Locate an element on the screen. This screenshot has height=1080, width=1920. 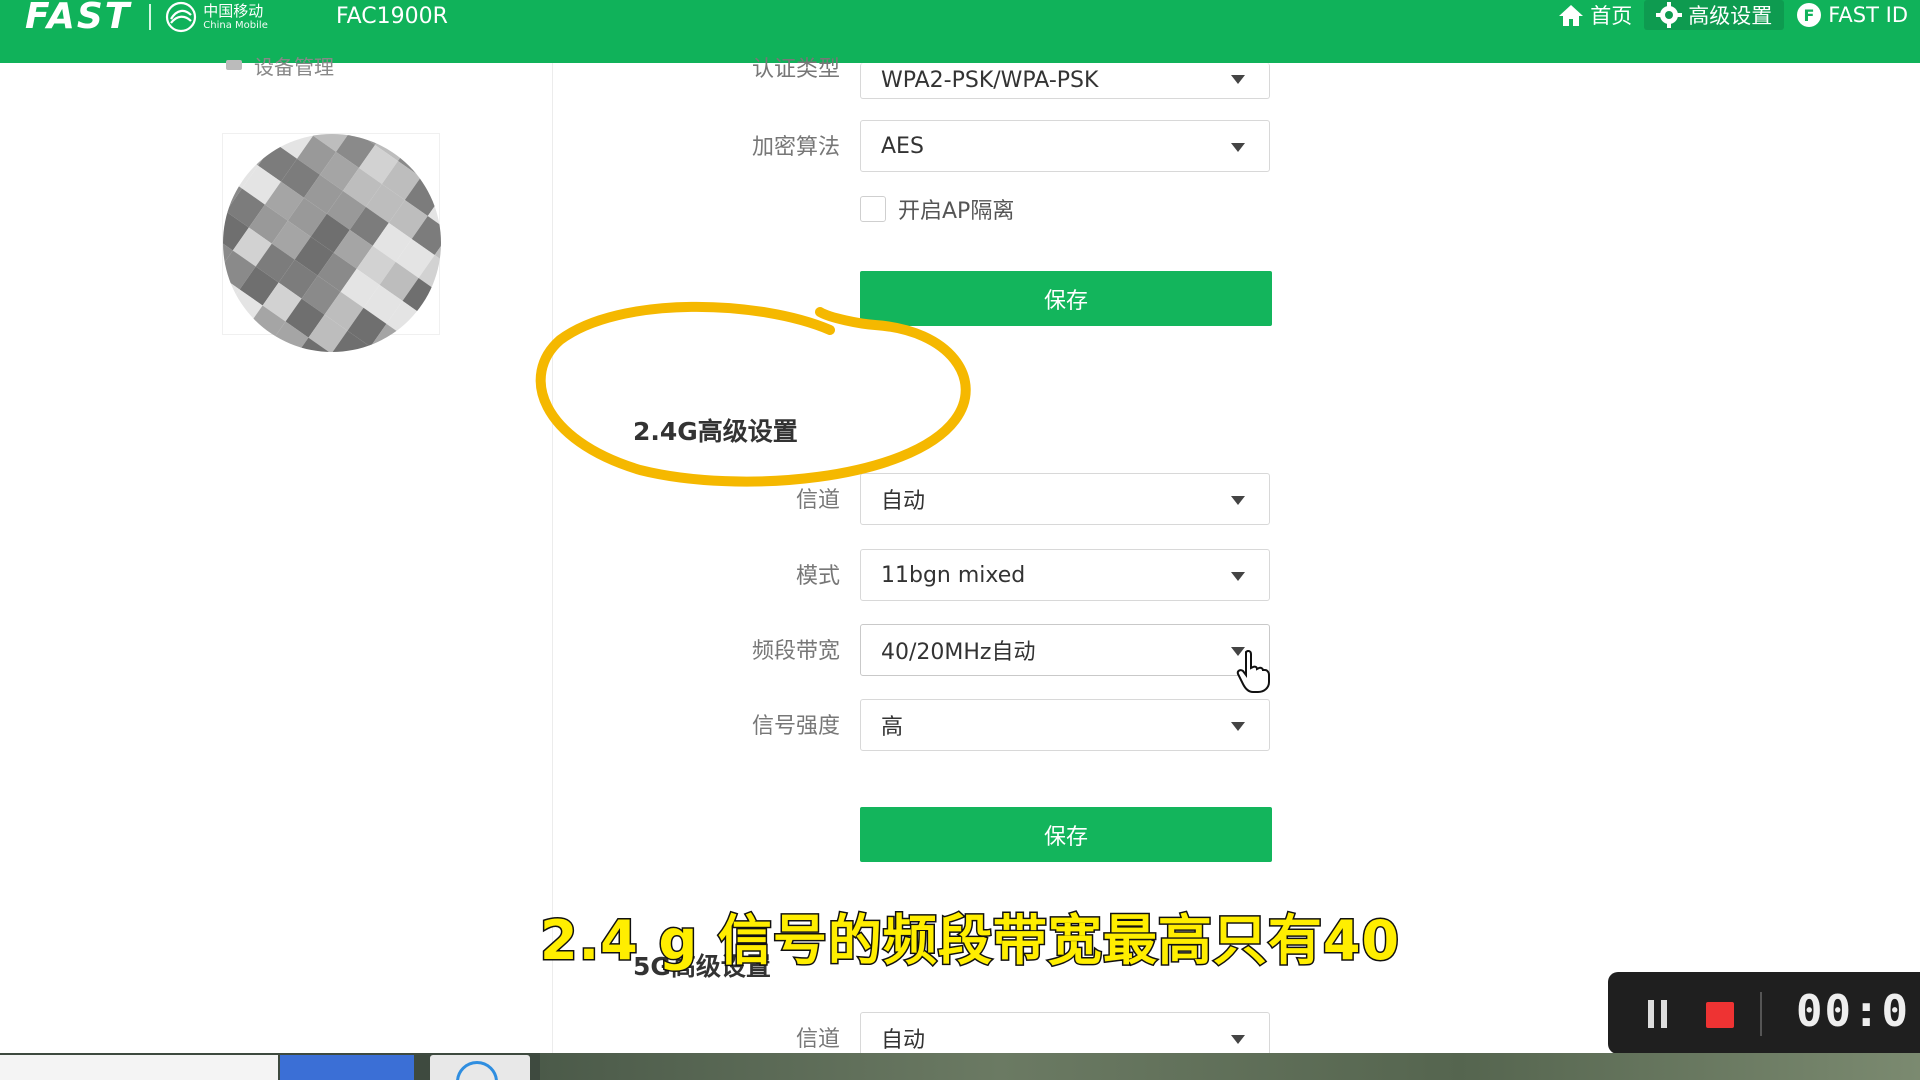
signal-strength-label: 信号强度 is located at coordinates (795, 726).